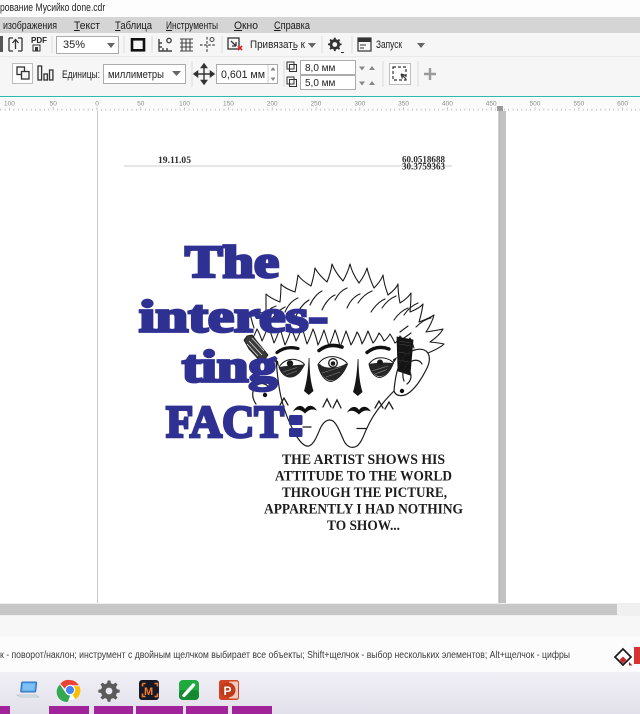  Describe the element at coordinates (363, 477) in the screenshot. I see `svg-text: ATTITUDE TO THE WORLD` at that location.